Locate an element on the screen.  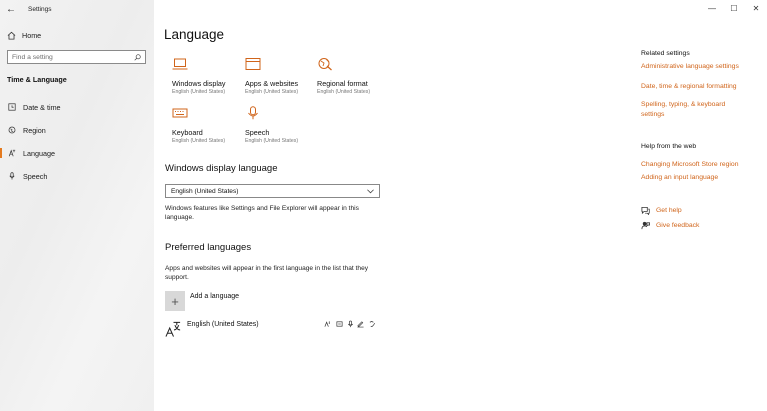
tile-name: Speech is located at coordinates (257, 132).